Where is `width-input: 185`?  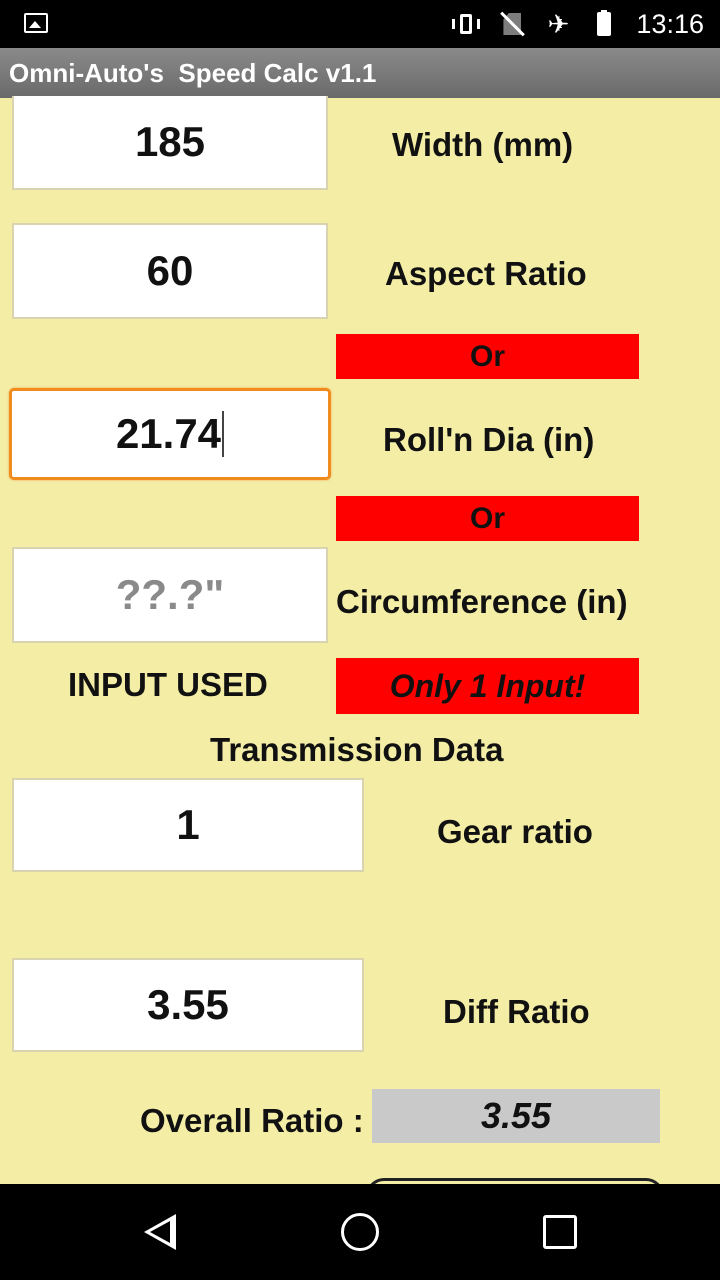 width-input: 185 is located at coordinates (170, 143).